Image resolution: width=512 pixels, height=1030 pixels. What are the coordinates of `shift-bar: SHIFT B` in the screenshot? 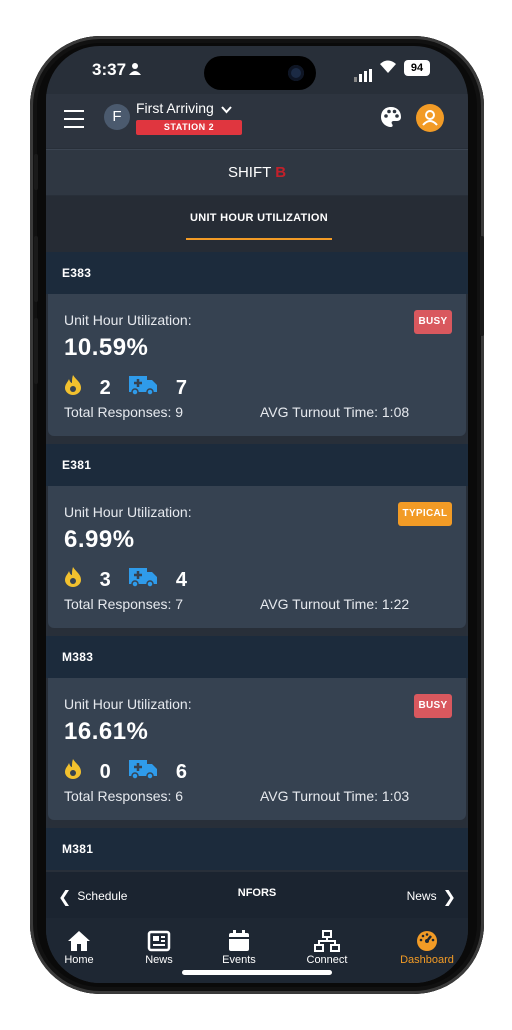 It's located at (257, 172).